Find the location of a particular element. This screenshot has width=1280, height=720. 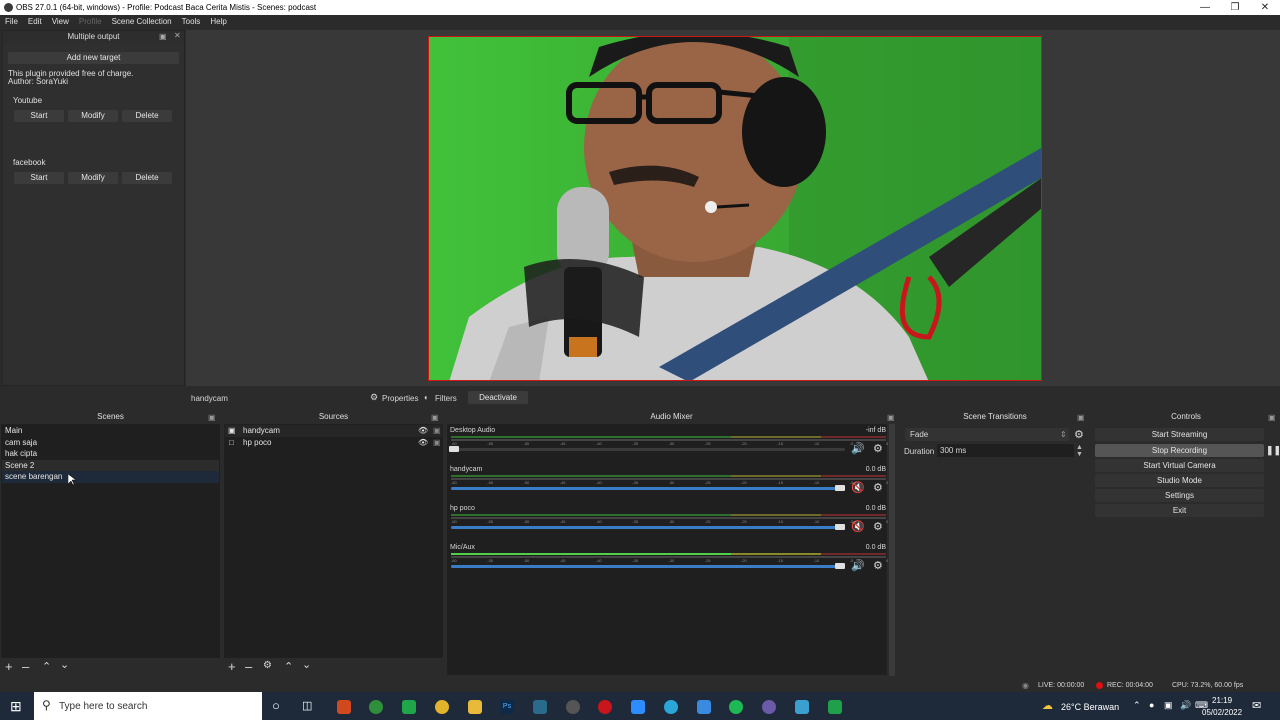

maximize-button: ❐ is located at coordinates (1235, 7).